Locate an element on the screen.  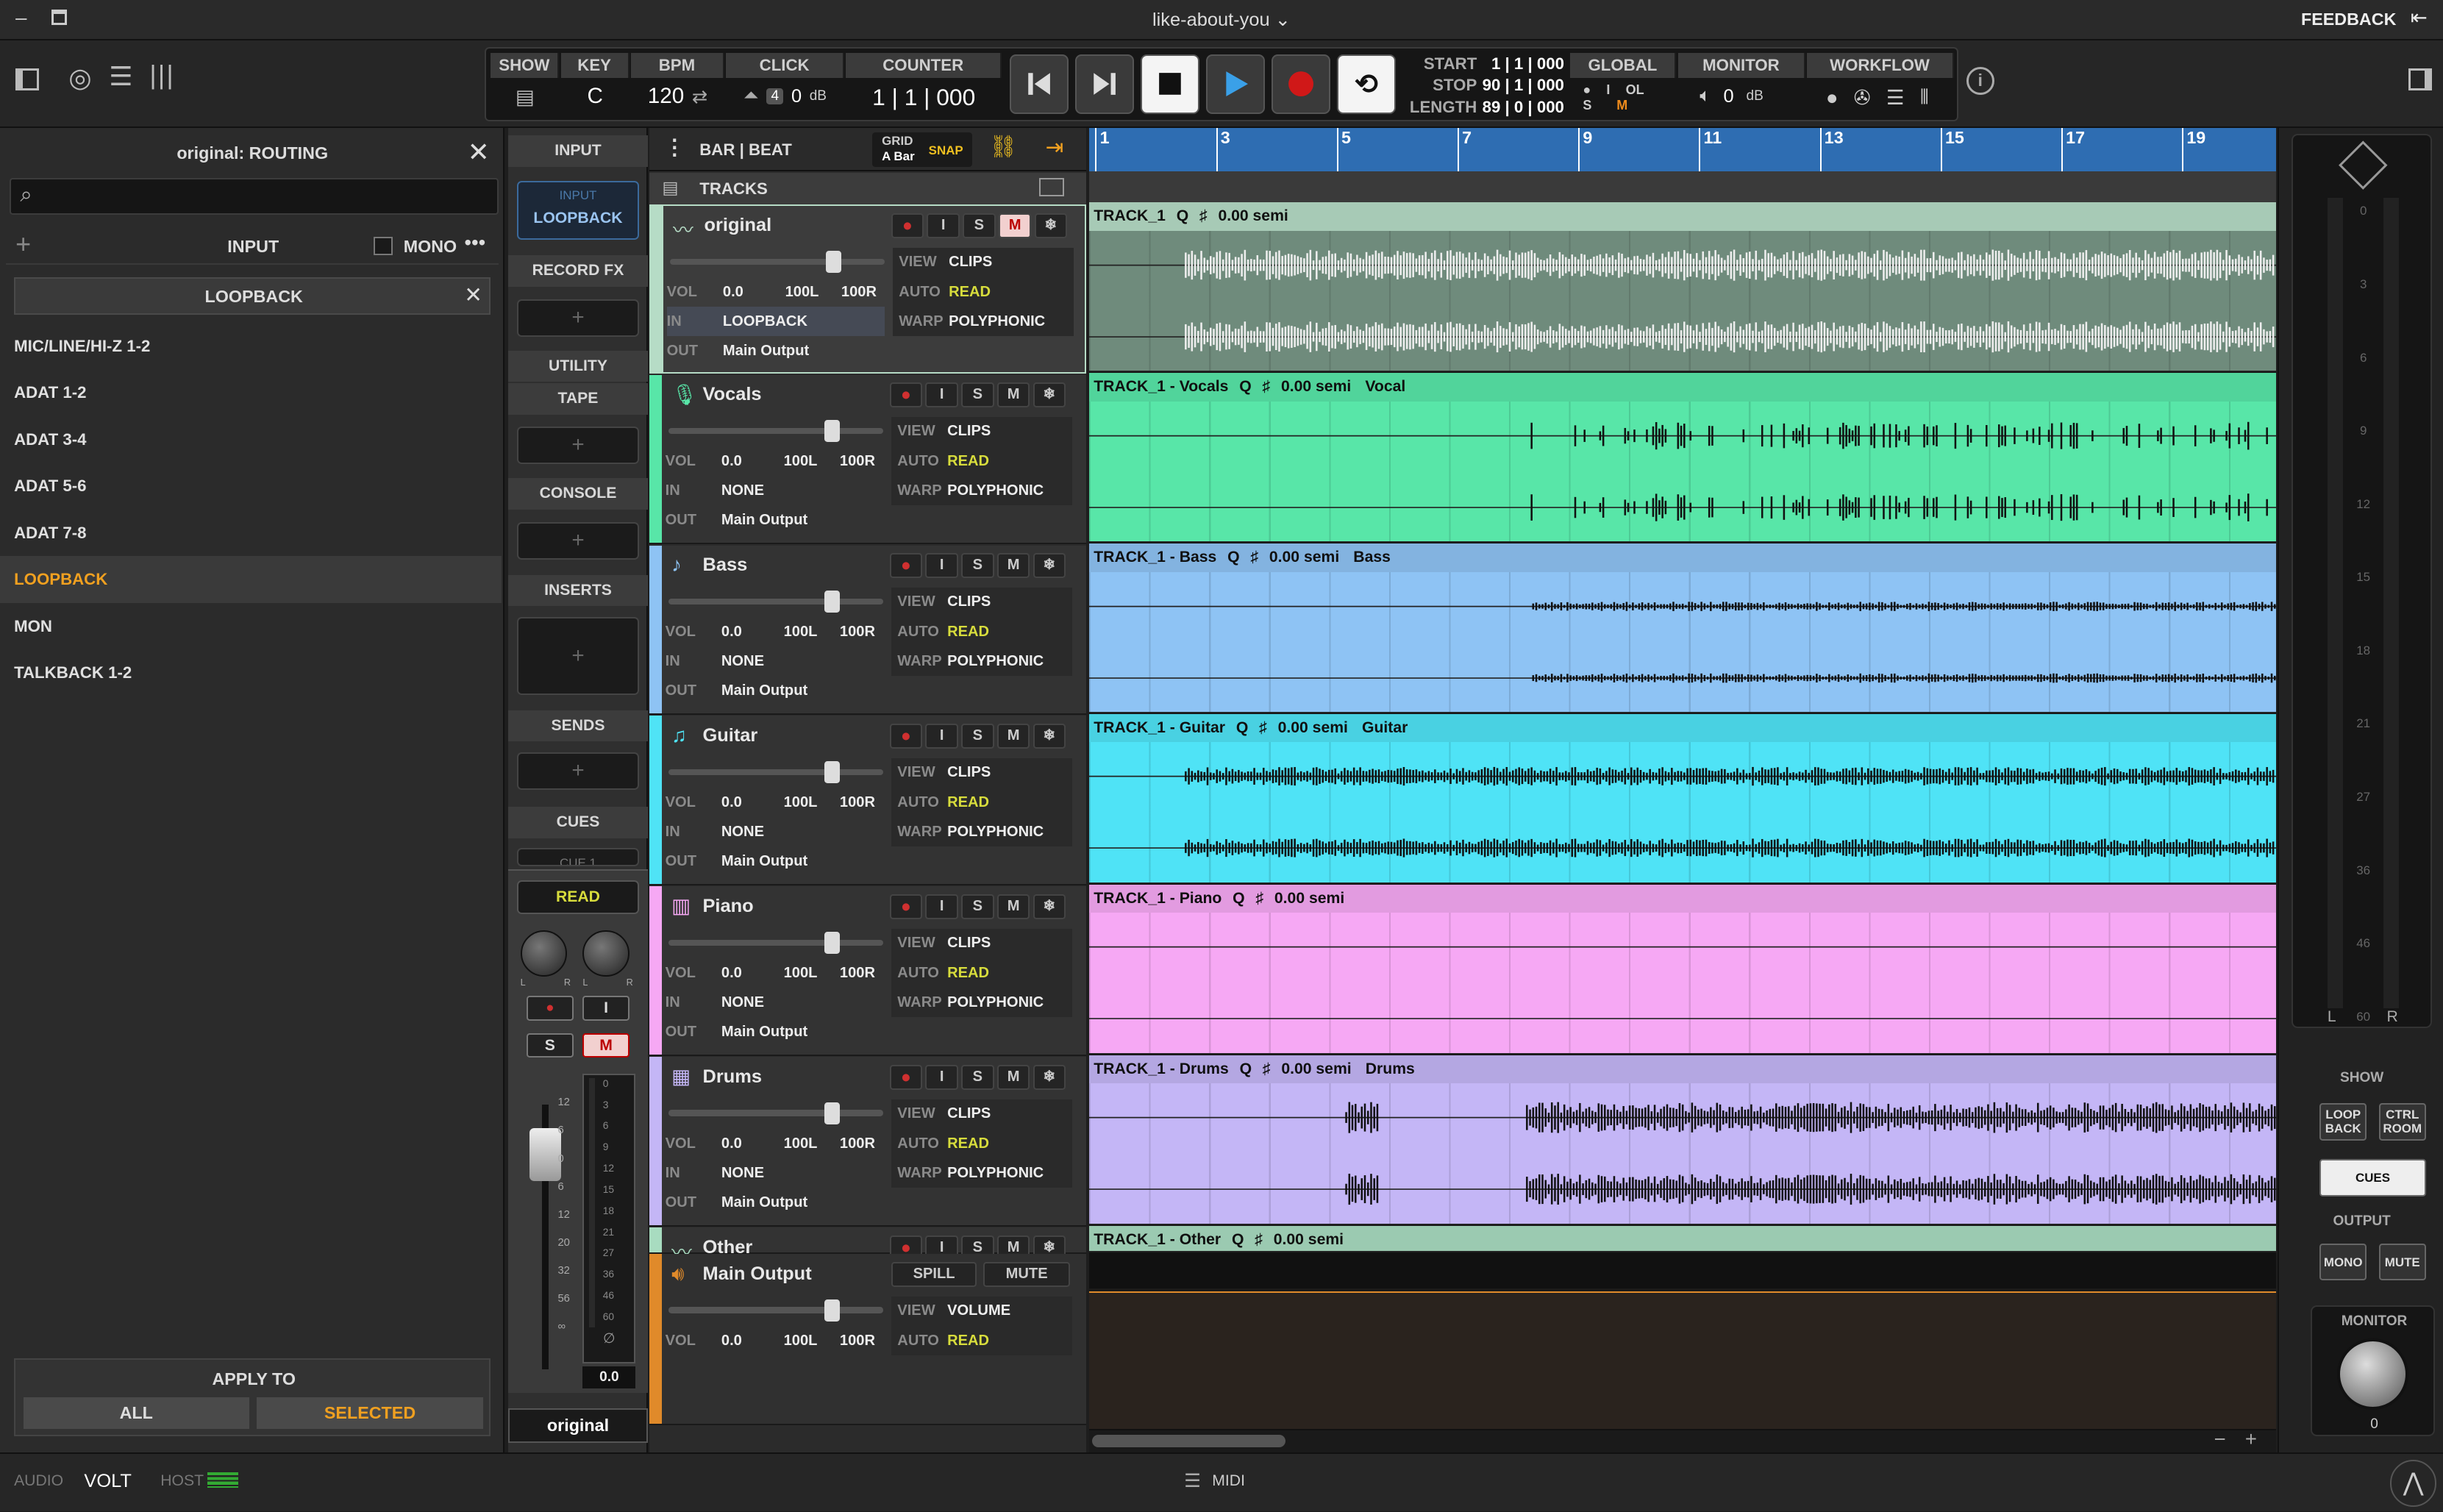
follow-icon: ⇥ is located at coordinates (1055, 147).